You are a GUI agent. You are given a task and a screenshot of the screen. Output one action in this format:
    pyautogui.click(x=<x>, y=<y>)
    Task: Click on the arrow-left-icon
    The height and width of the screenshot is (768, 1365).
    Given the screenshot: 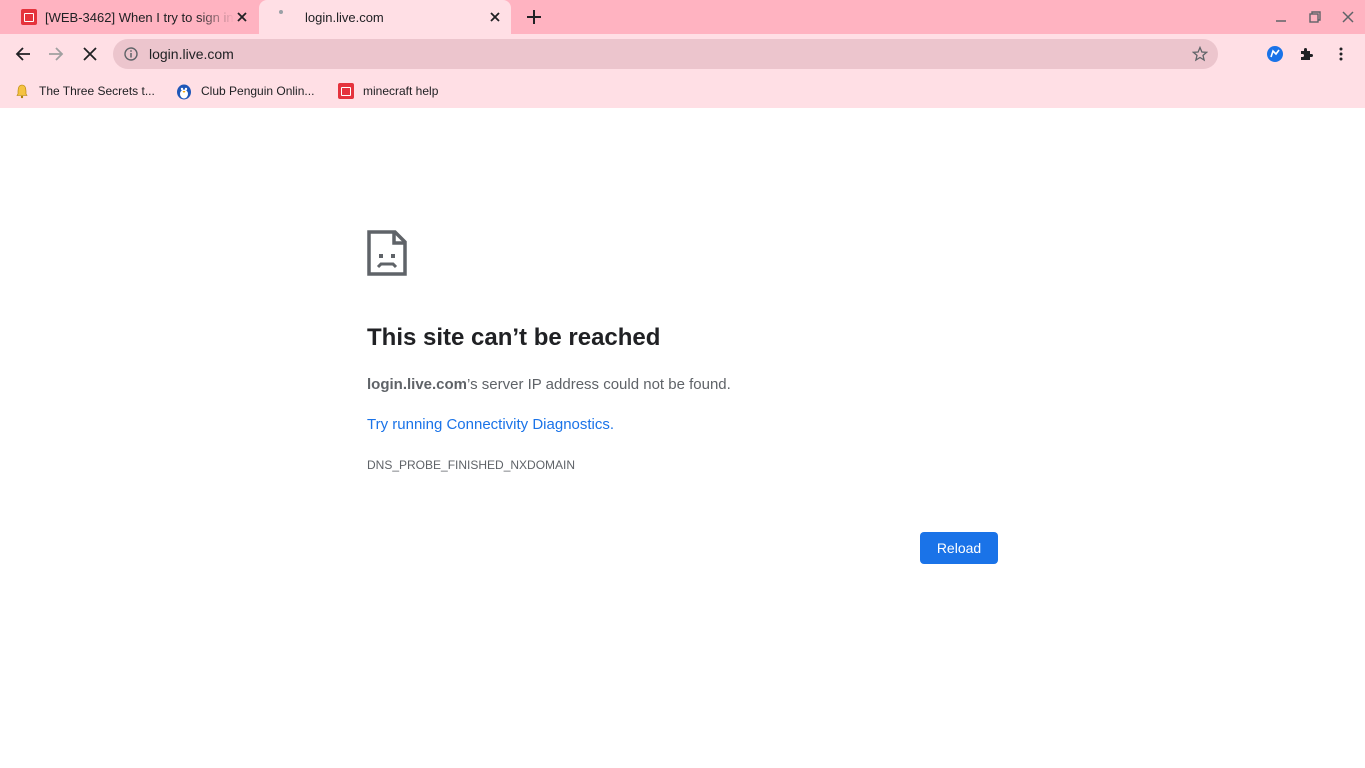 What is the action you would take?
    pyautogui.click(x=22, y=54)
    